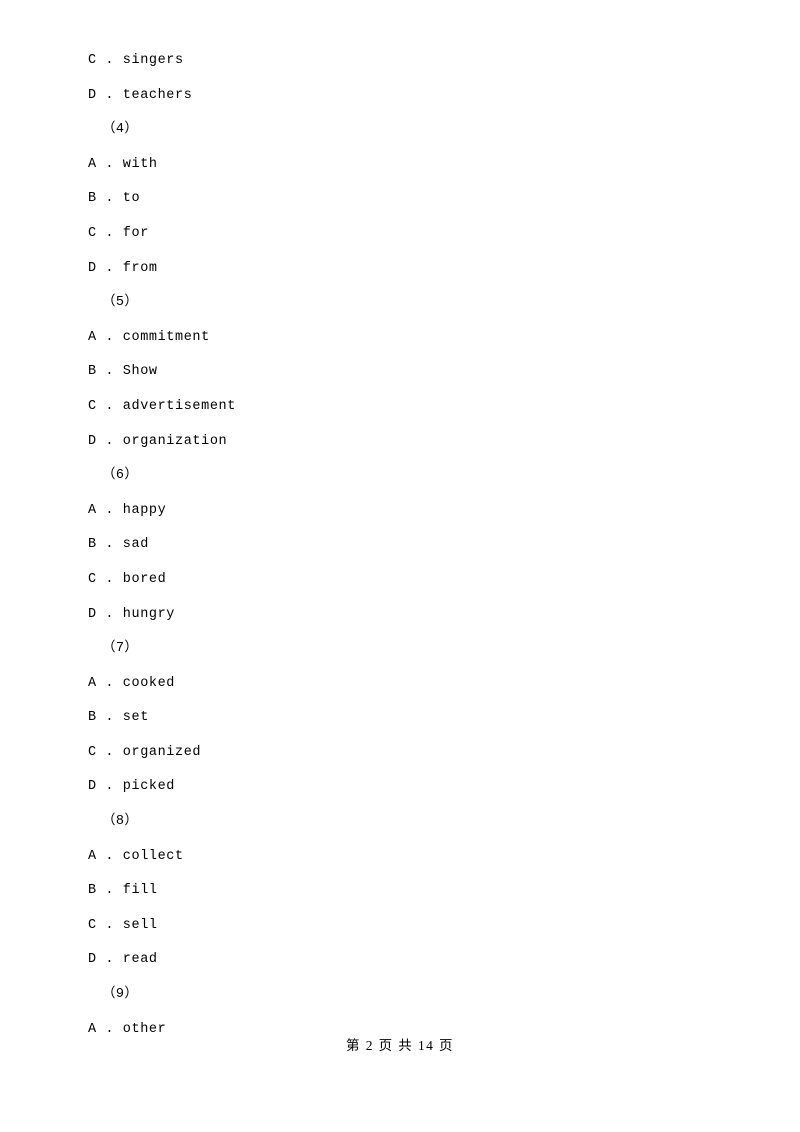 This screenshot has width=800, height=1132. What do you see at coordinates (132, 683) in the screenshot?
I see `answer-option: A . cooked` at bounding box center [132, 683].